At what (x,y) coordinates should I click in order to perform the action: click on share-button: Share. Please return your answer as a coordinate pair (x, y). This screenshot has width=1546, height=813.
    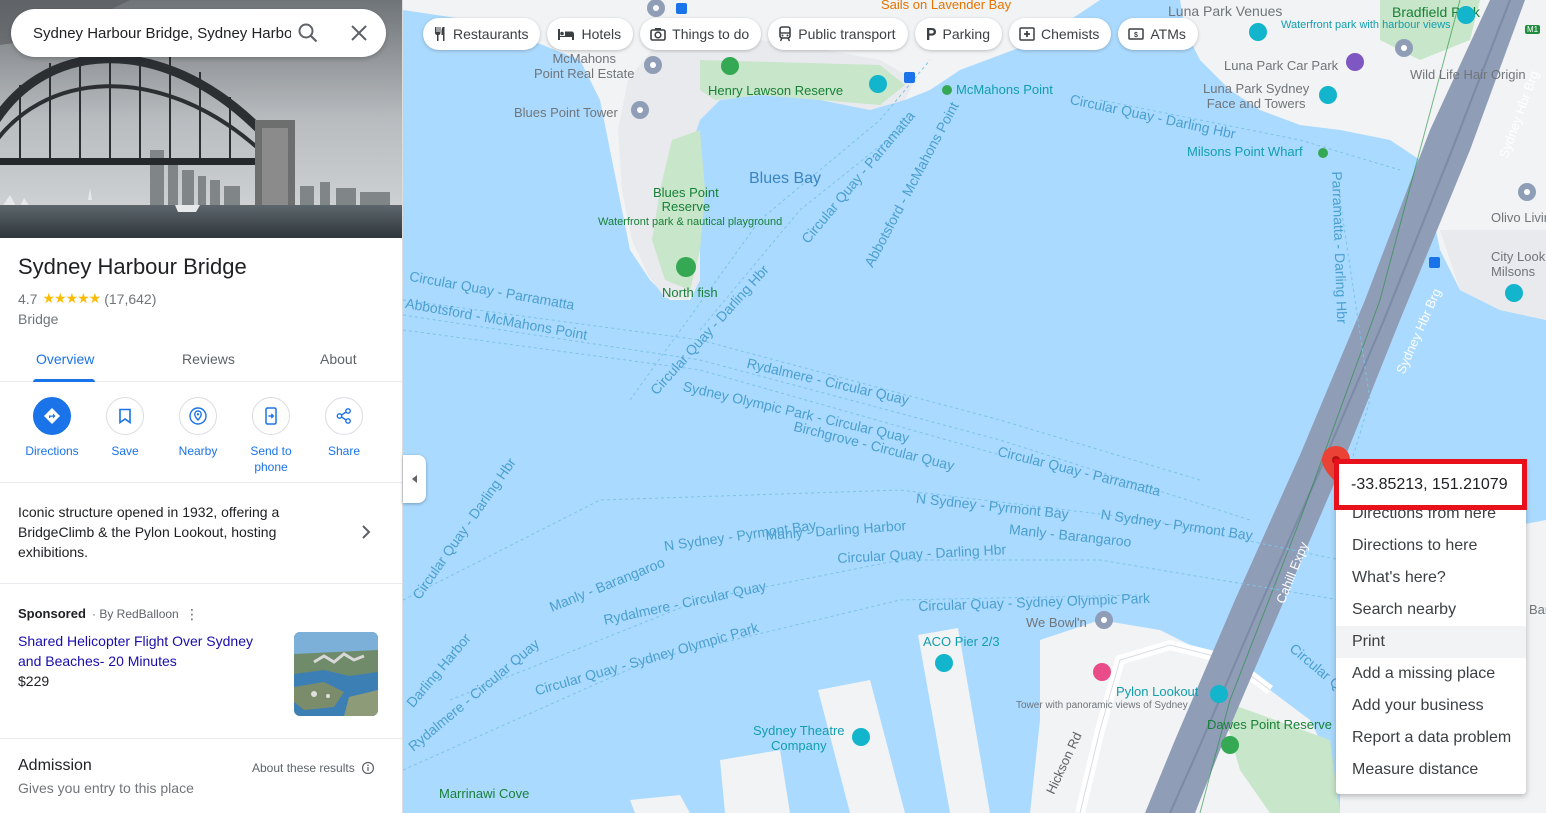
    Looking at the image, I should click on (344, 427).